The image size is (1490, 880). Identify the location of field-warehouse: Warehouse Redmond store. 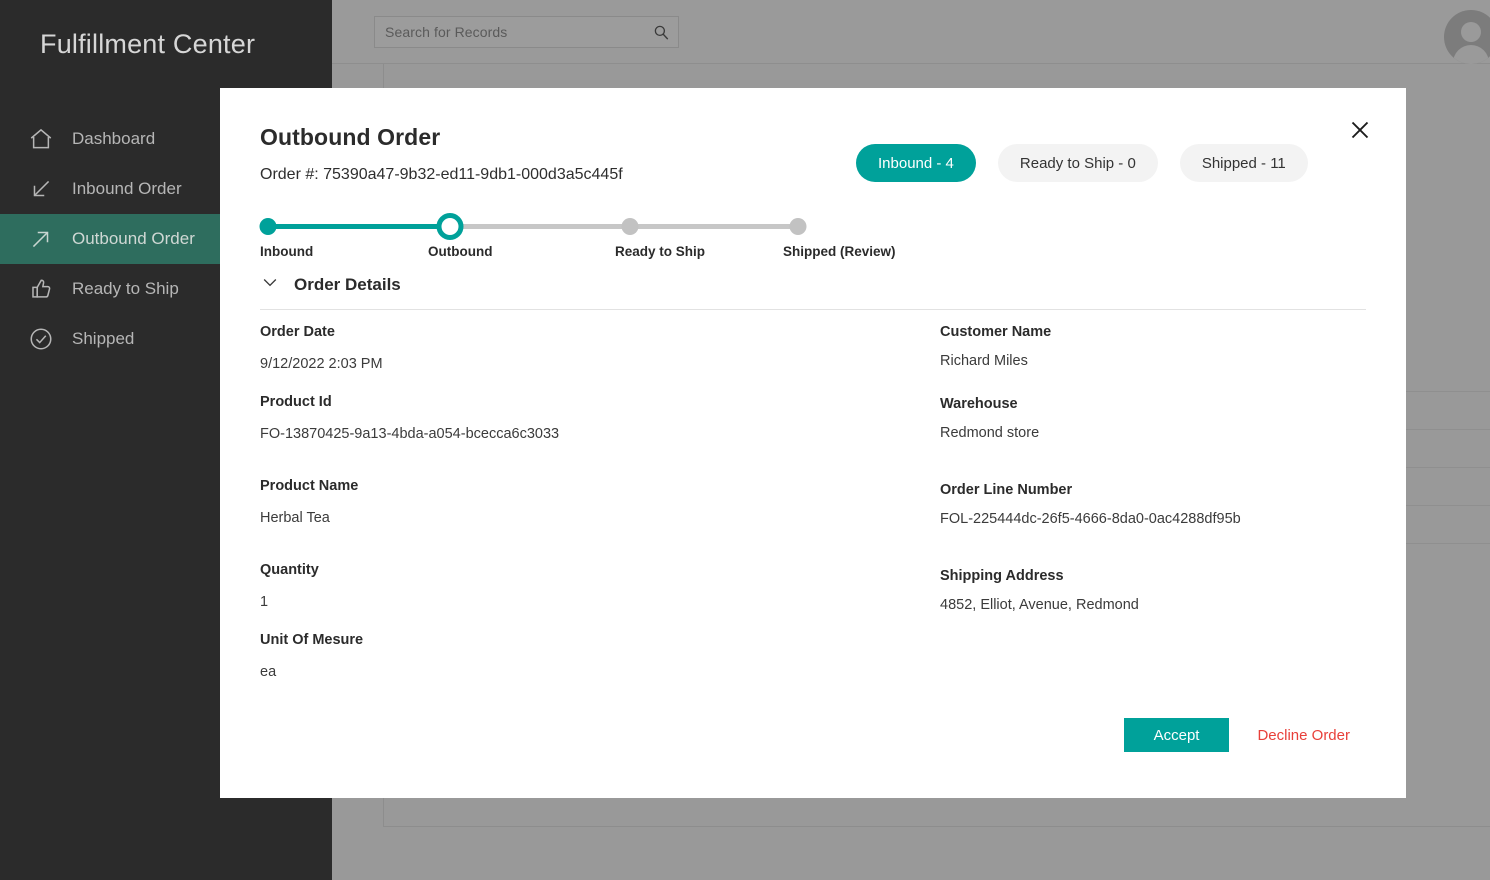
(1149, 418).